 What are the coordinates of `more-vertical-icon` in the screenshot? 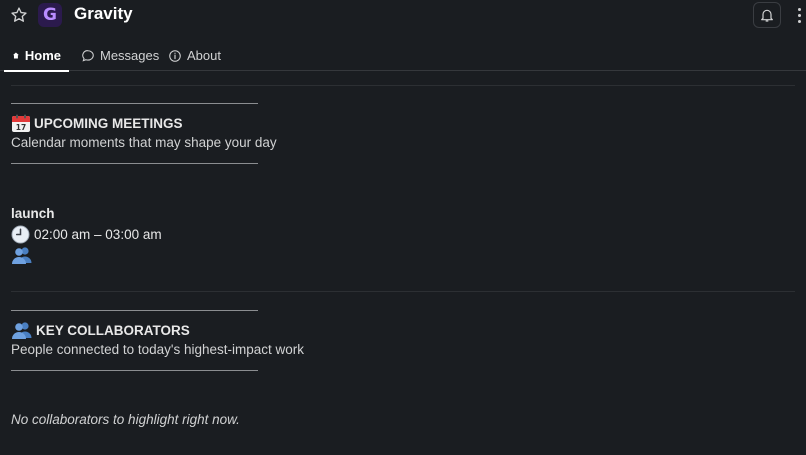 It's located at (799, 9).